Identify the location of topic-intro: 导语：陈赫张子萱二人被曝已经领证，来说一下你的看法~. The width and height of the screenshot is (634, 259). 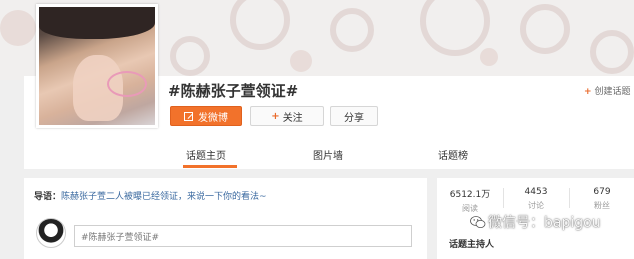
(150, 195).